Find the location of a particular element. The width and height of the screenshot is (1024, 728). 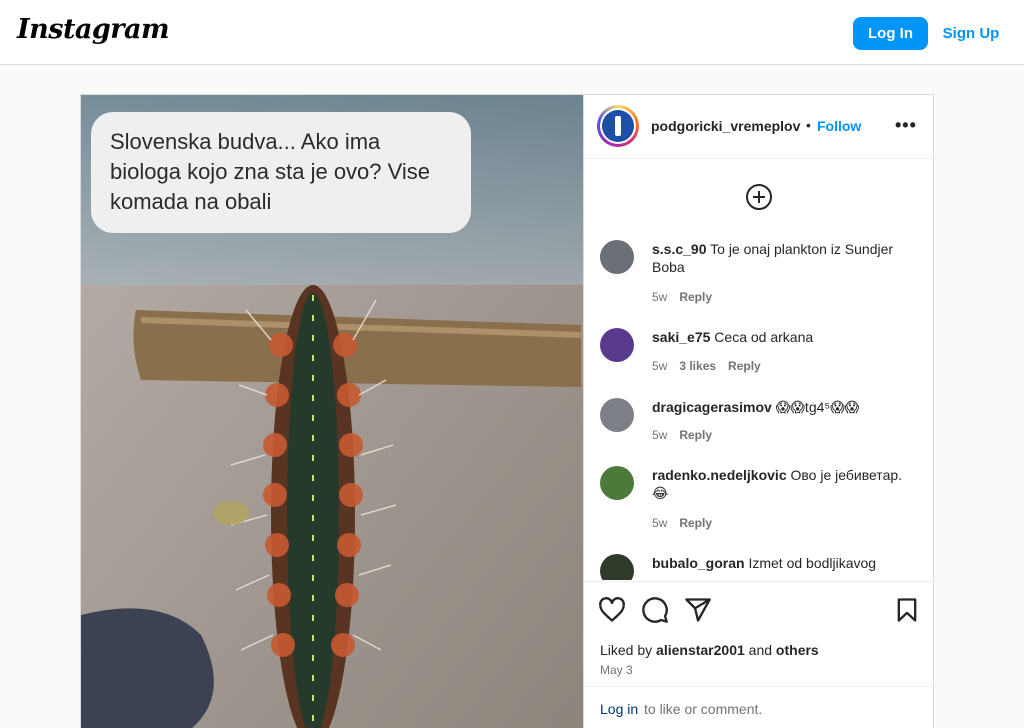

bottle-logo-icon is located at coordinates (618, 126).